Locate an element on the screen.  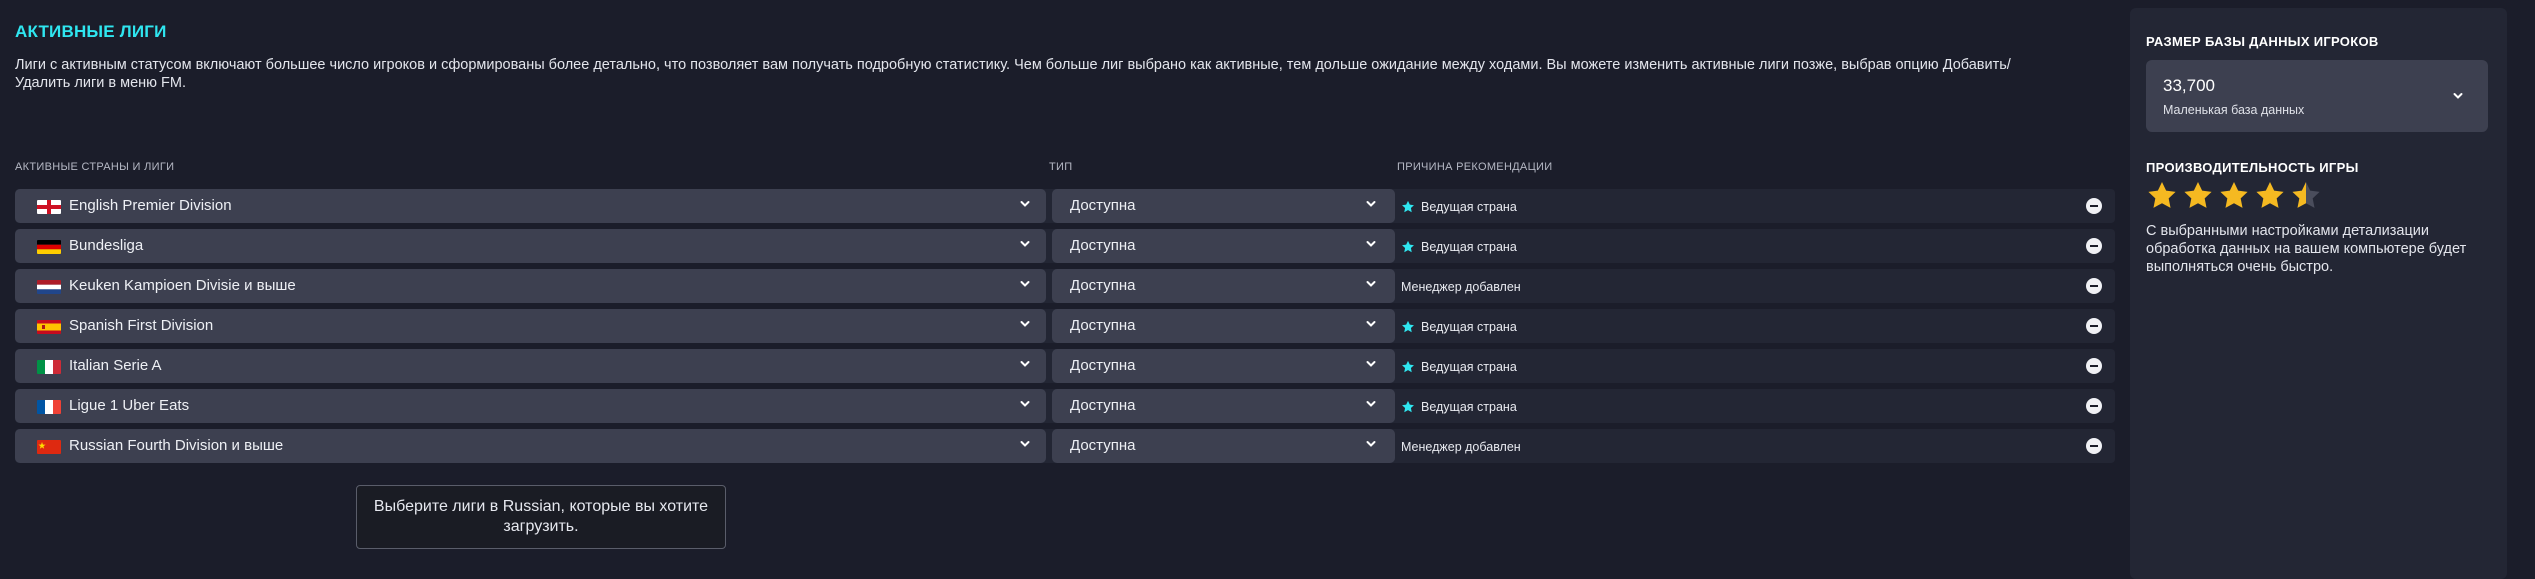
database-size-value: 33,700 is located at coordinates (2189, 85).